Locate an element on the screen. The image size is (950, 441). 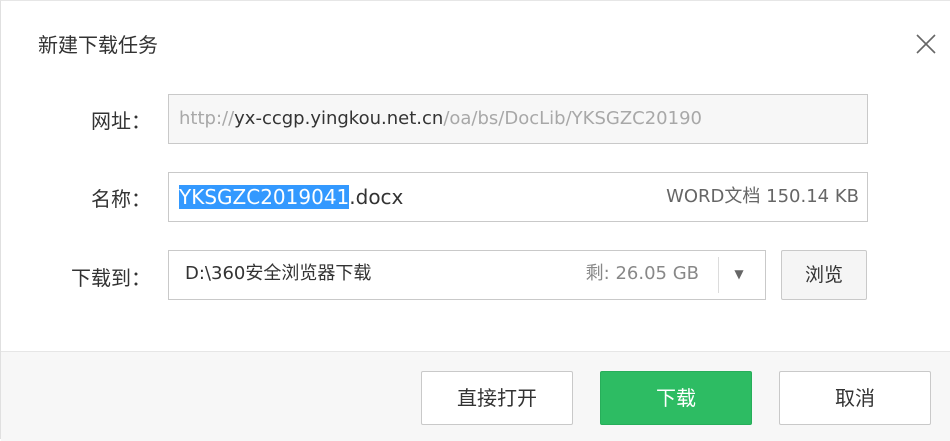
close-icon is located at coordinates (926, 44).